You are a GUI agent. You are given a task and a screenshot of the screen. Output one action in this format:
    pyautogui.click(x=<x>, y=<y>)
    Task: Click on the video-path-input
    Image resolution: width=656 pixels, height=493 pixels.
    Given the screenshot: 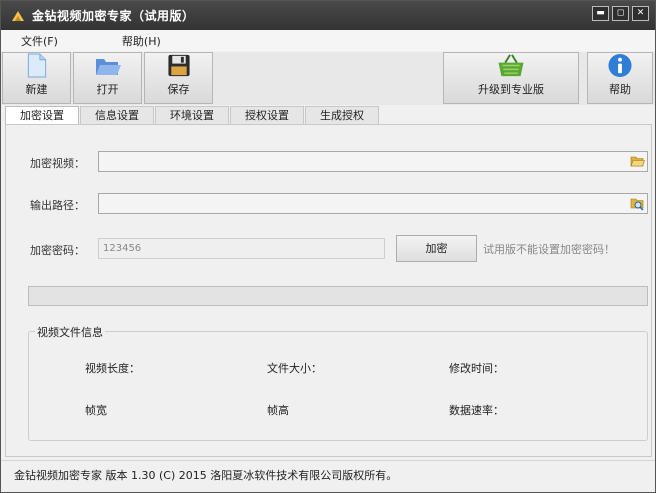 What is the action you would take?
    pyautogui.click(x=373, y=161)
    